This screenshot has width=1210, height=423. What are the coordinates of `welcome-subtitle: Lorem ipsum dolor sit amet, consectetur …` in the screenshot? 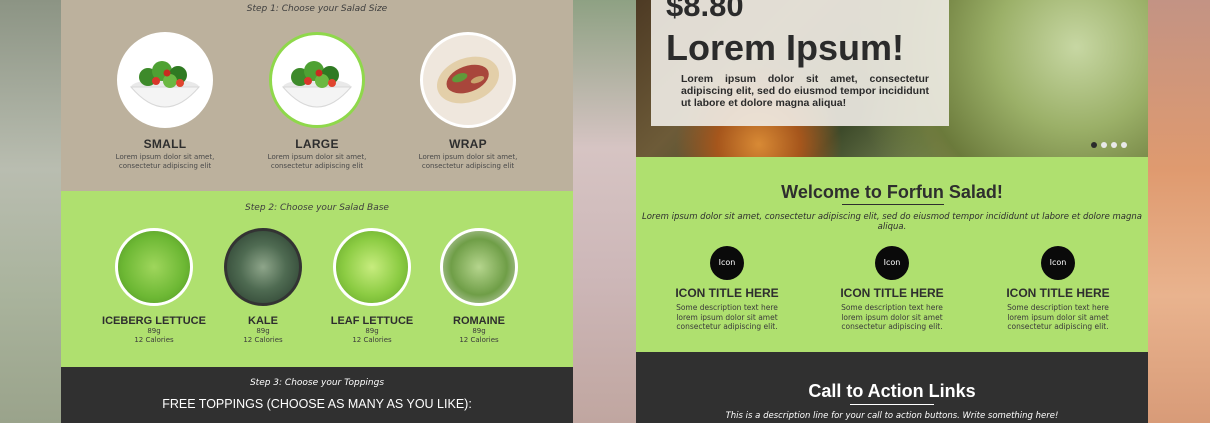 It's located at (892, 222).